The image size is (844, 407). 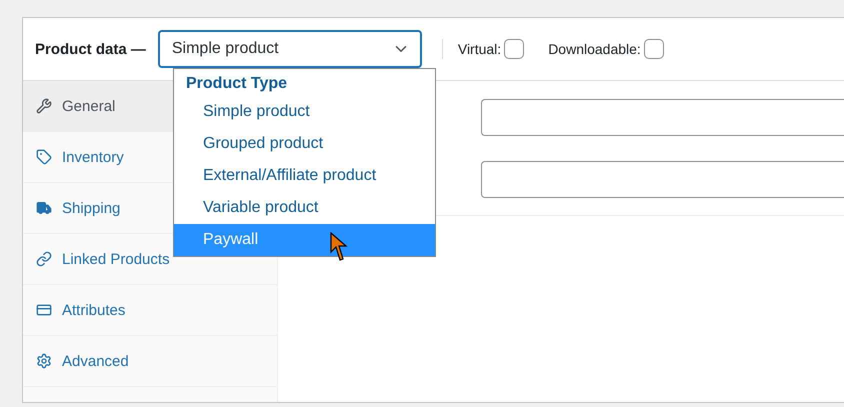 What do you see at coordinates (44, 259) in the screenshot?
I see `link-icon` at bounding box center [44, 259].